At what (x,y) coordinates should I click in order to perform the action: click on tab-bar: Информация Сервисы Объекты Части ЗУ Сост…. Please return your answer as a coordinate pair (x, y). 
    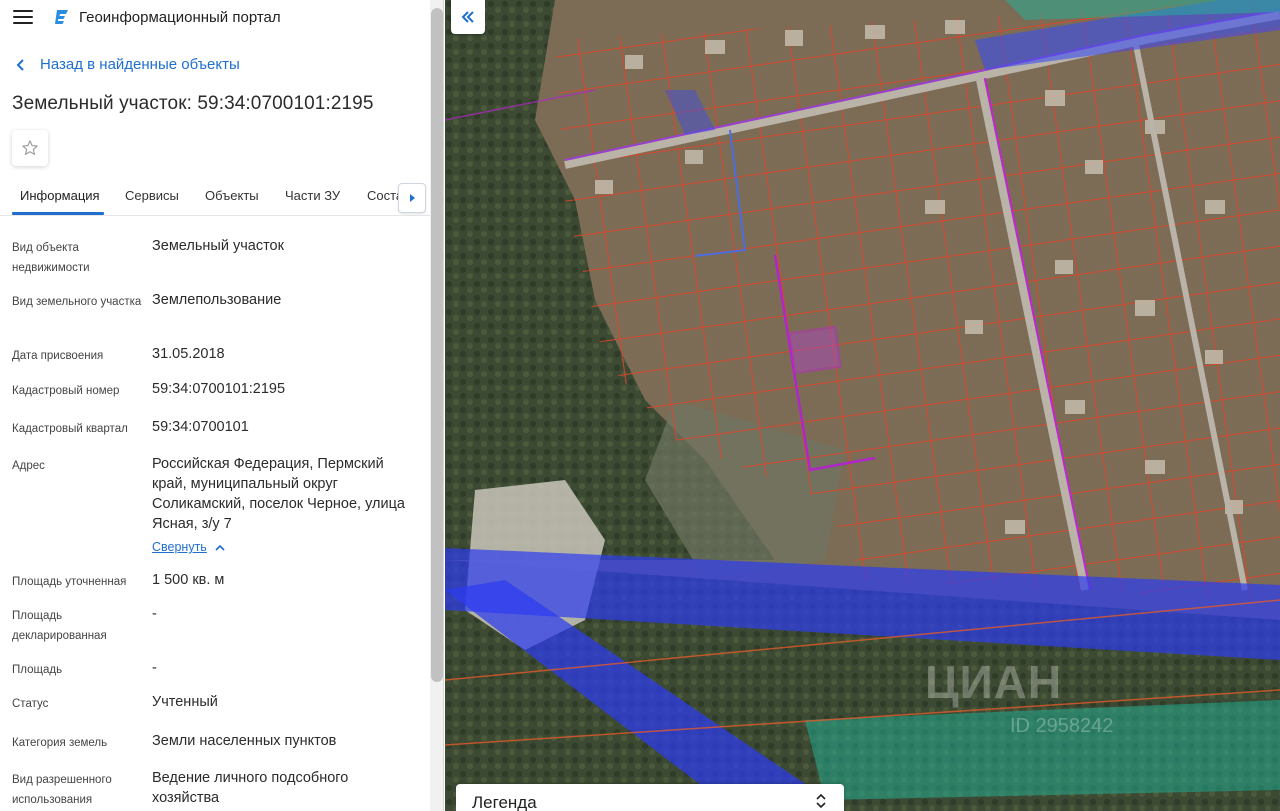
    Looking at the image, I should click on (215, 197).